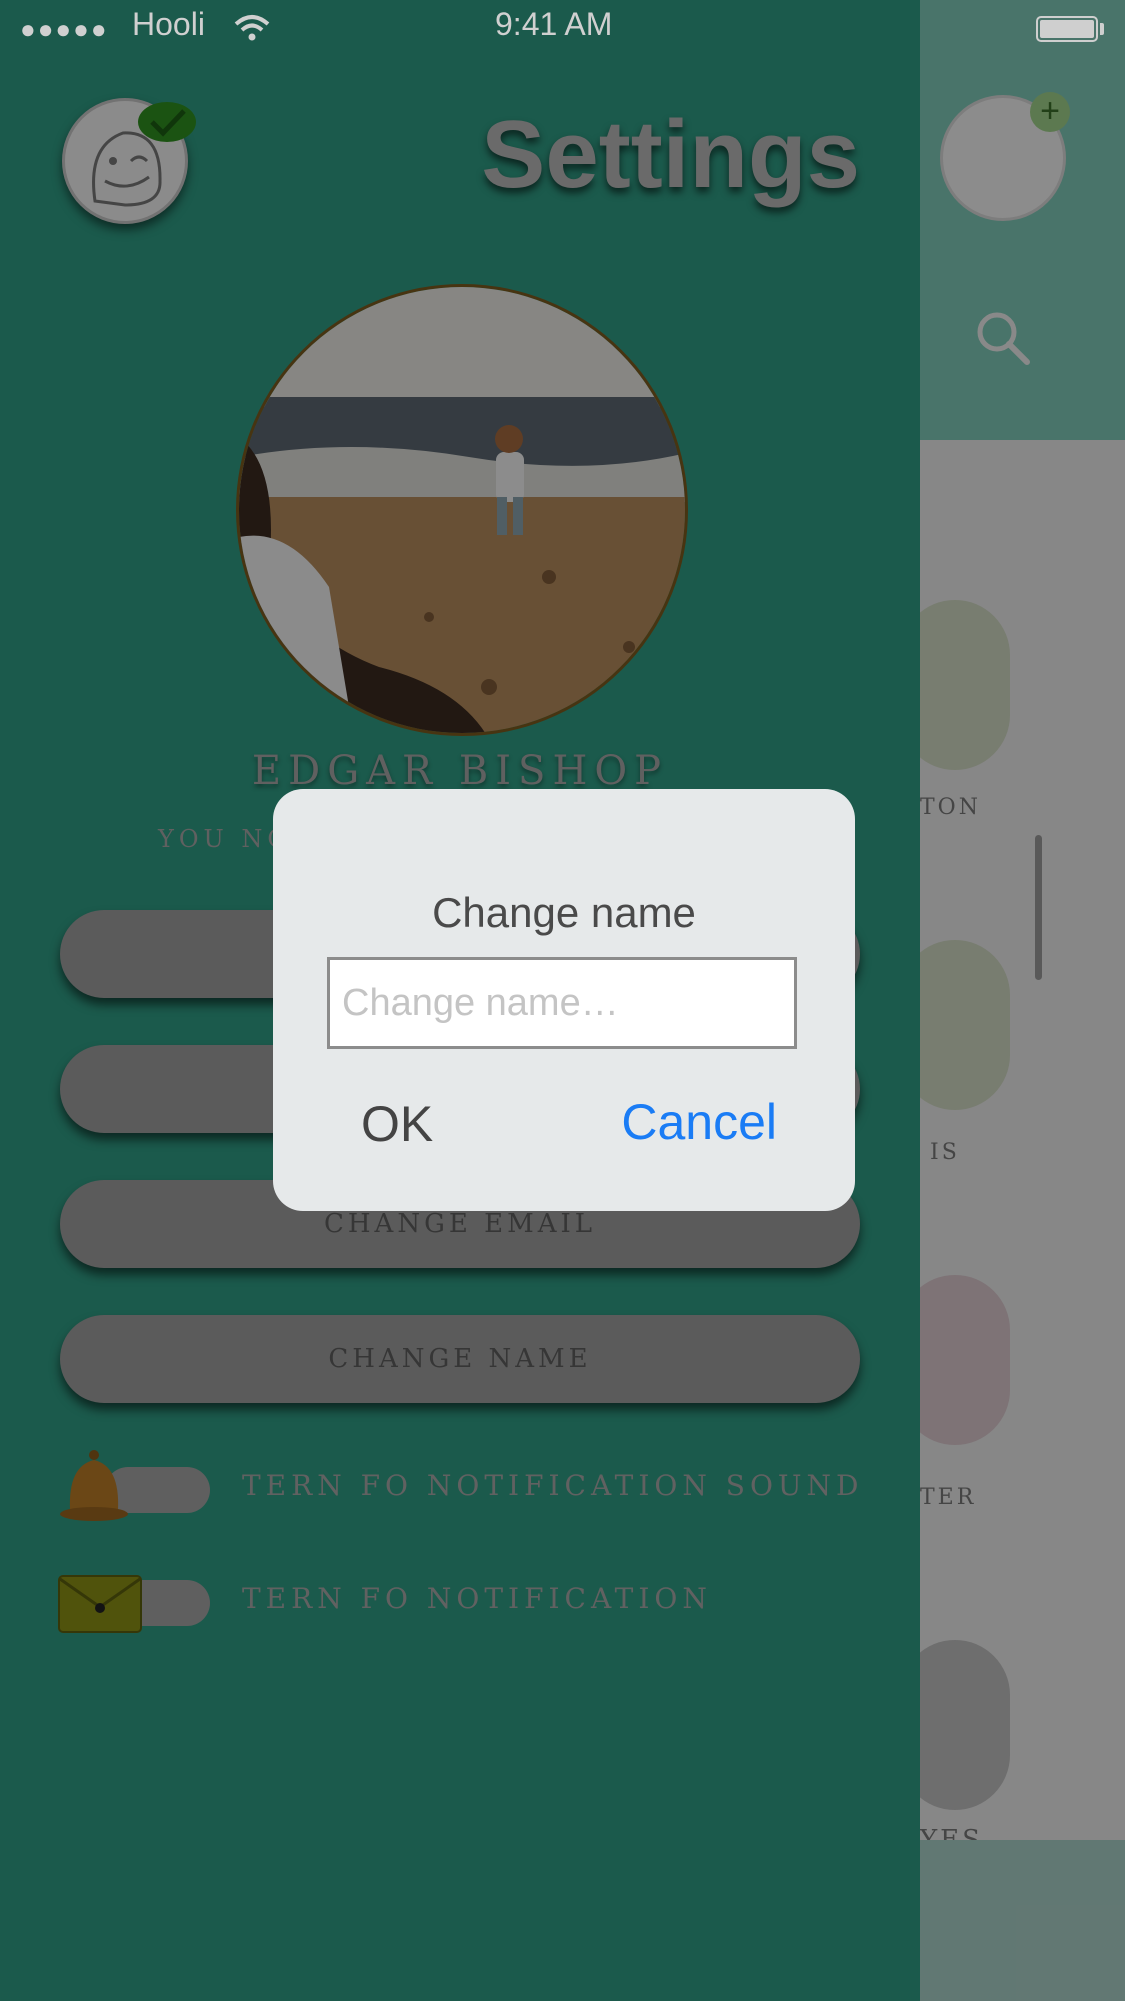 Image resolution: width=1125 pixels, height=2001 pixels. I want to click on battery-tip, so click(1102, 29).